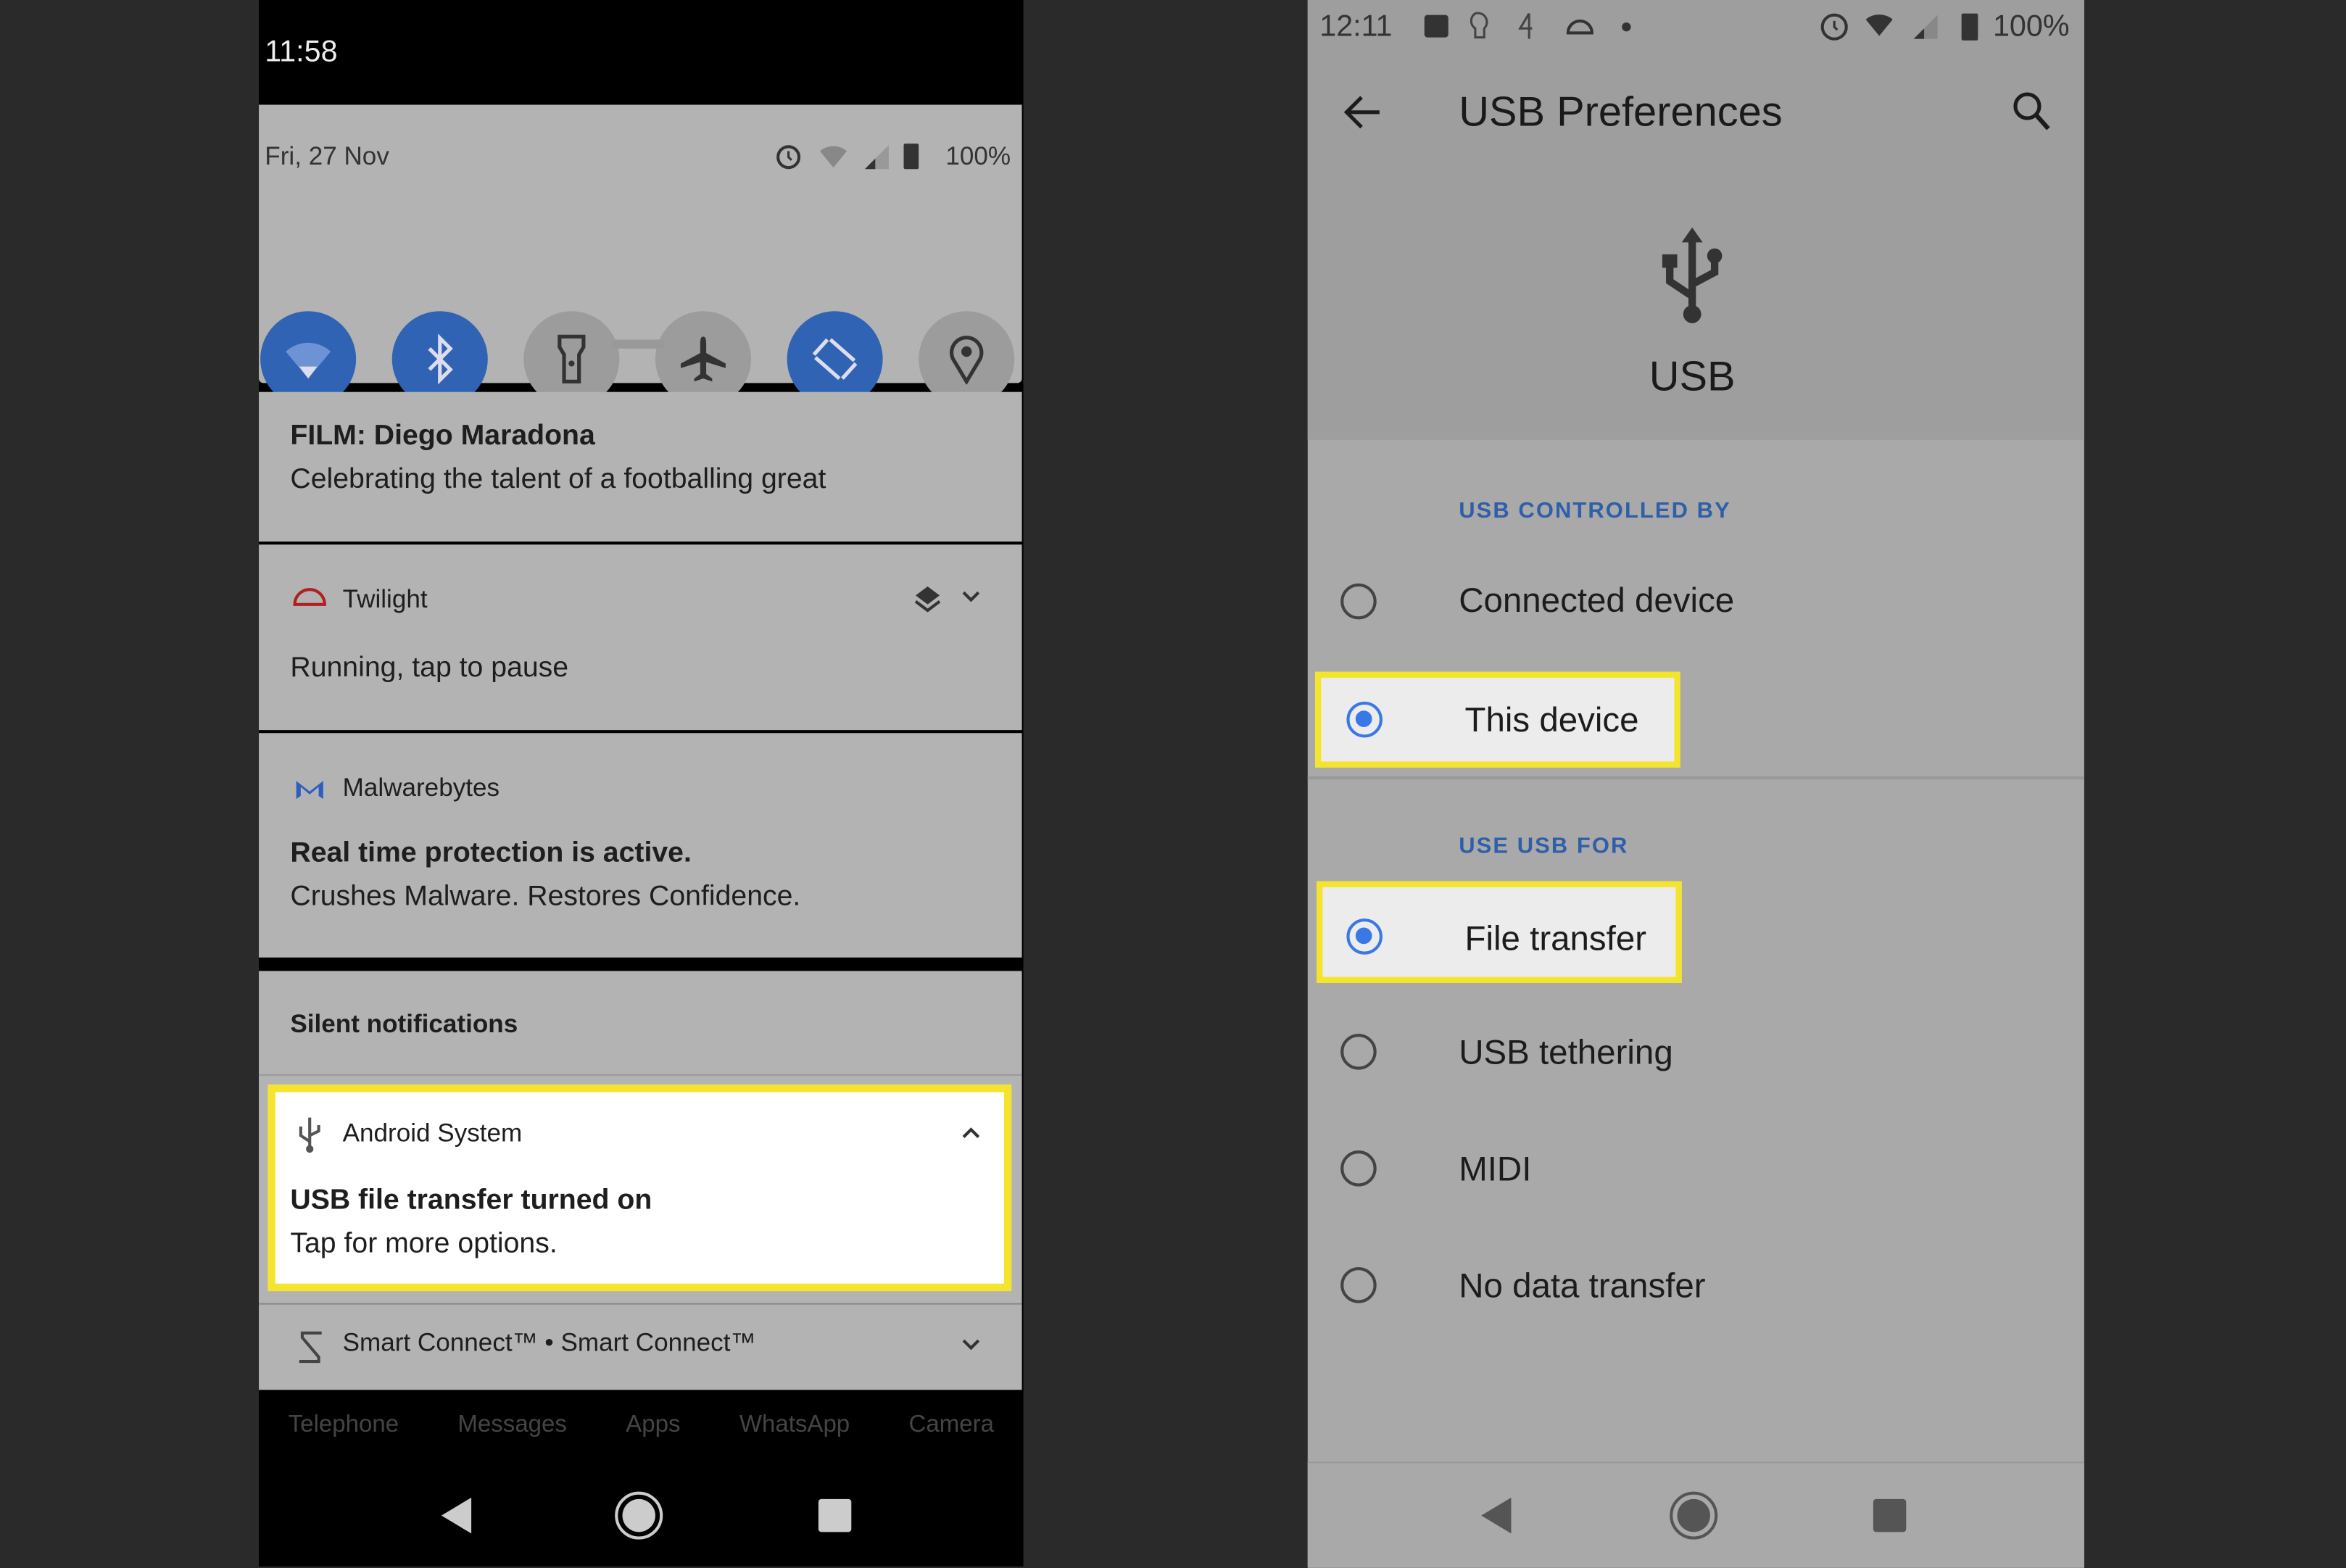 The width and height of the screenshot is (2346, 1568). I want to click on bluetooth-icon, so click(440, 359).